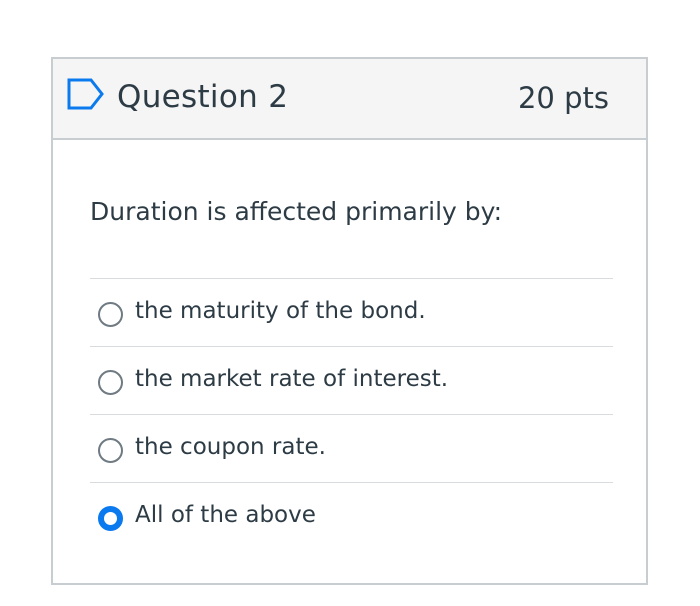 The width and height of the screenshot is (700, 606). I want to click on question-title: Question 2, so click(203, 97).